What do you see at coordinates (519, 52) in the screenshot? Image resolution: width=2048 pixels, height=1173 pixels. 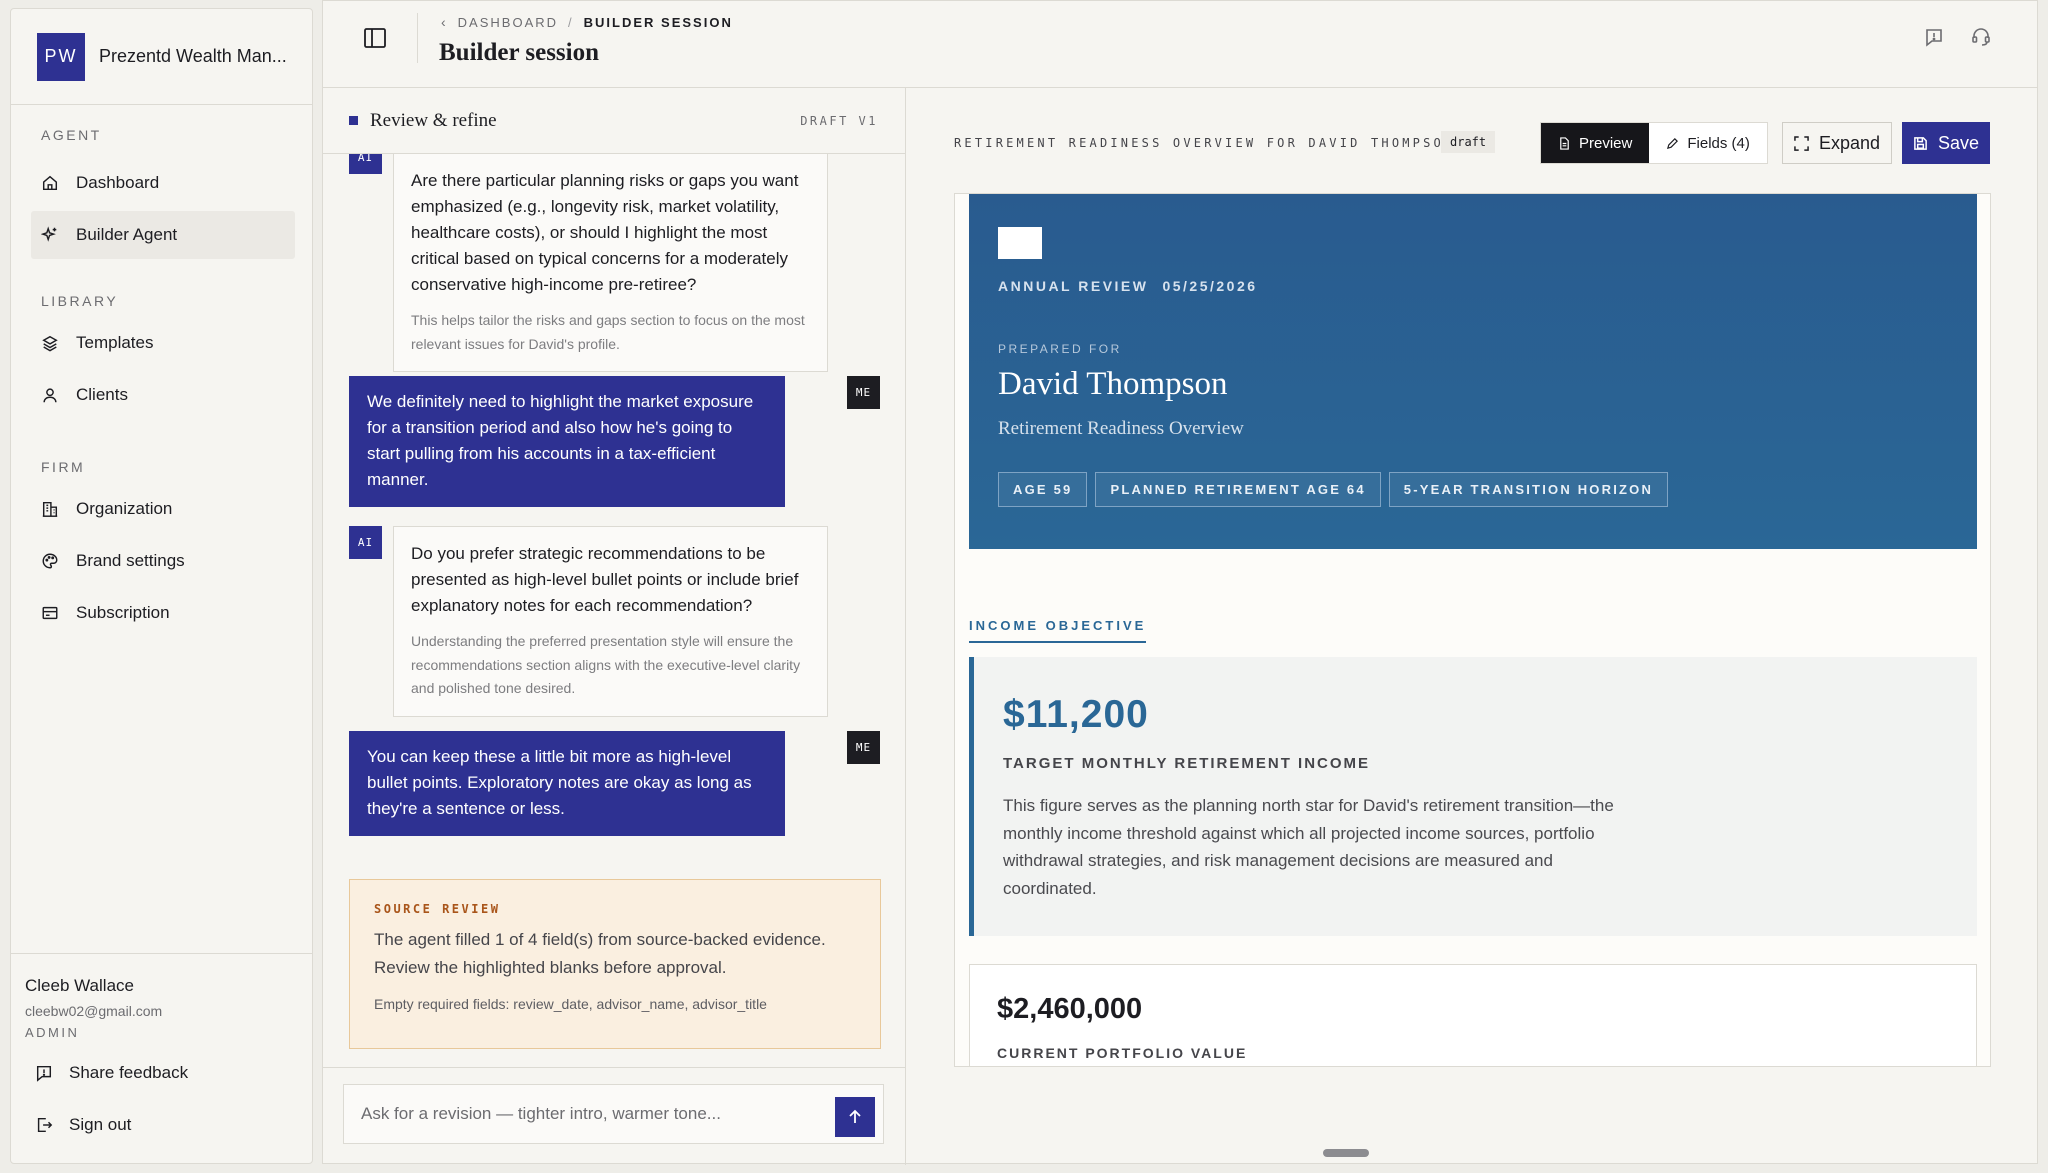 I see `page-title: Builder session` at bounding box center [519, 52].